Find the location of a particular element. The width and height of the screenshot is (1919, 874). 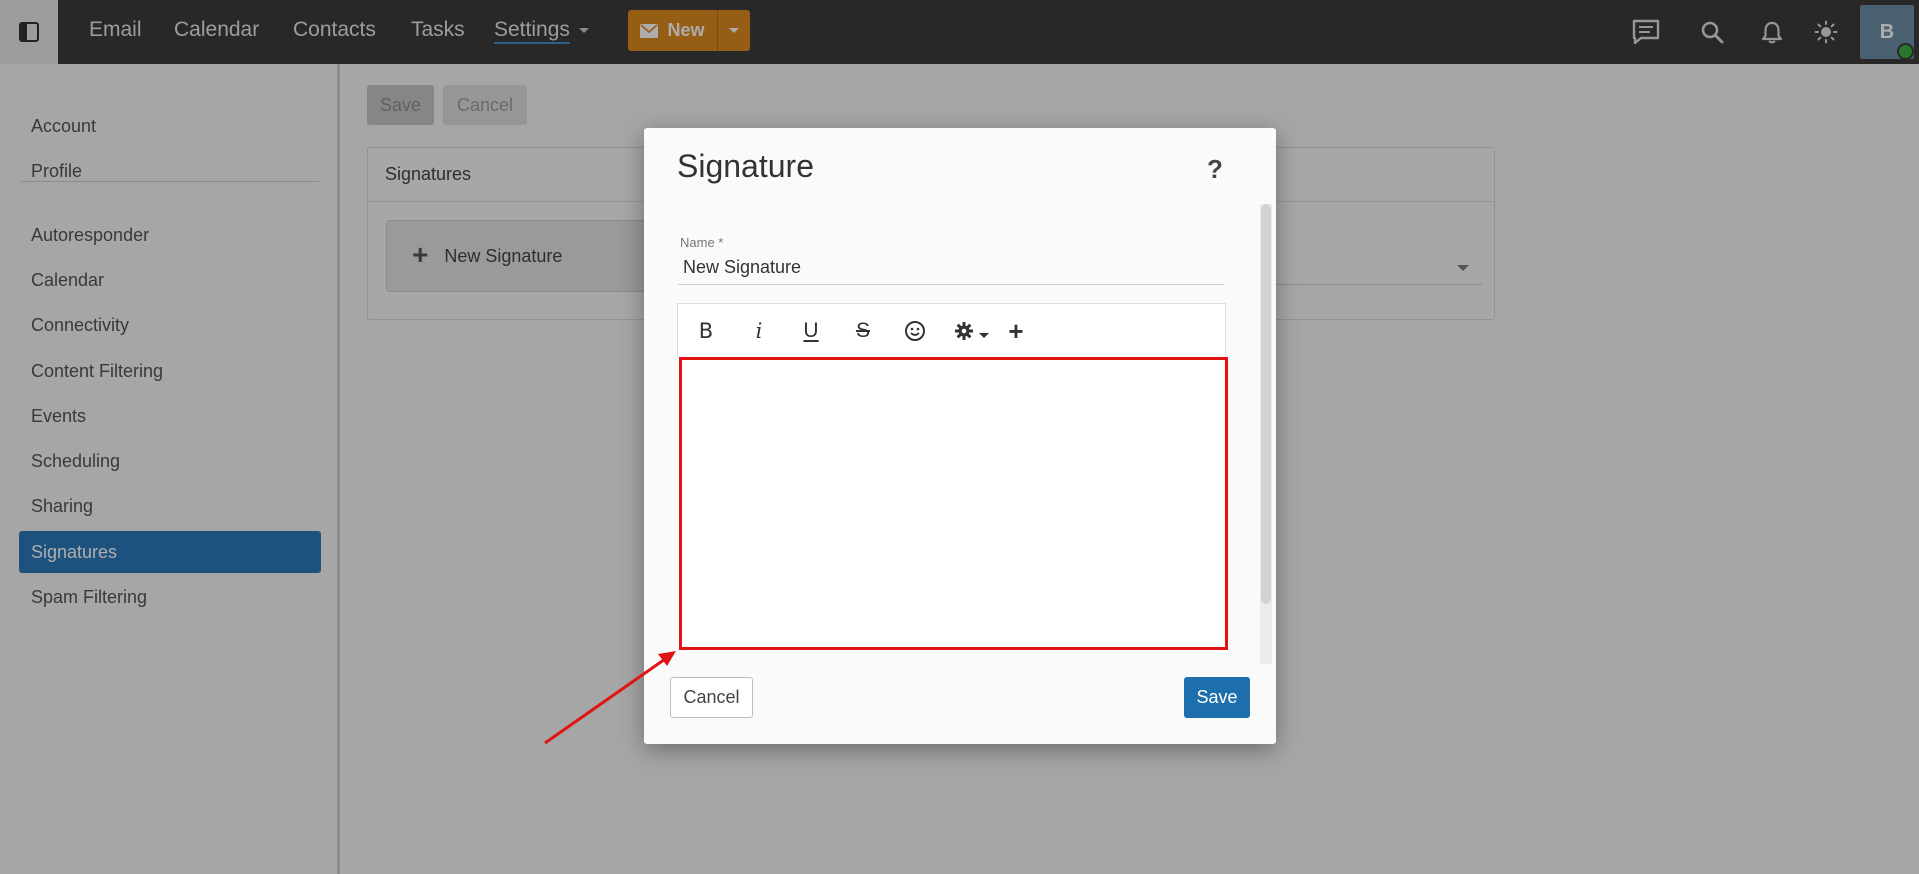

dialog-scrollbar is located at coordinates (1266, 434).